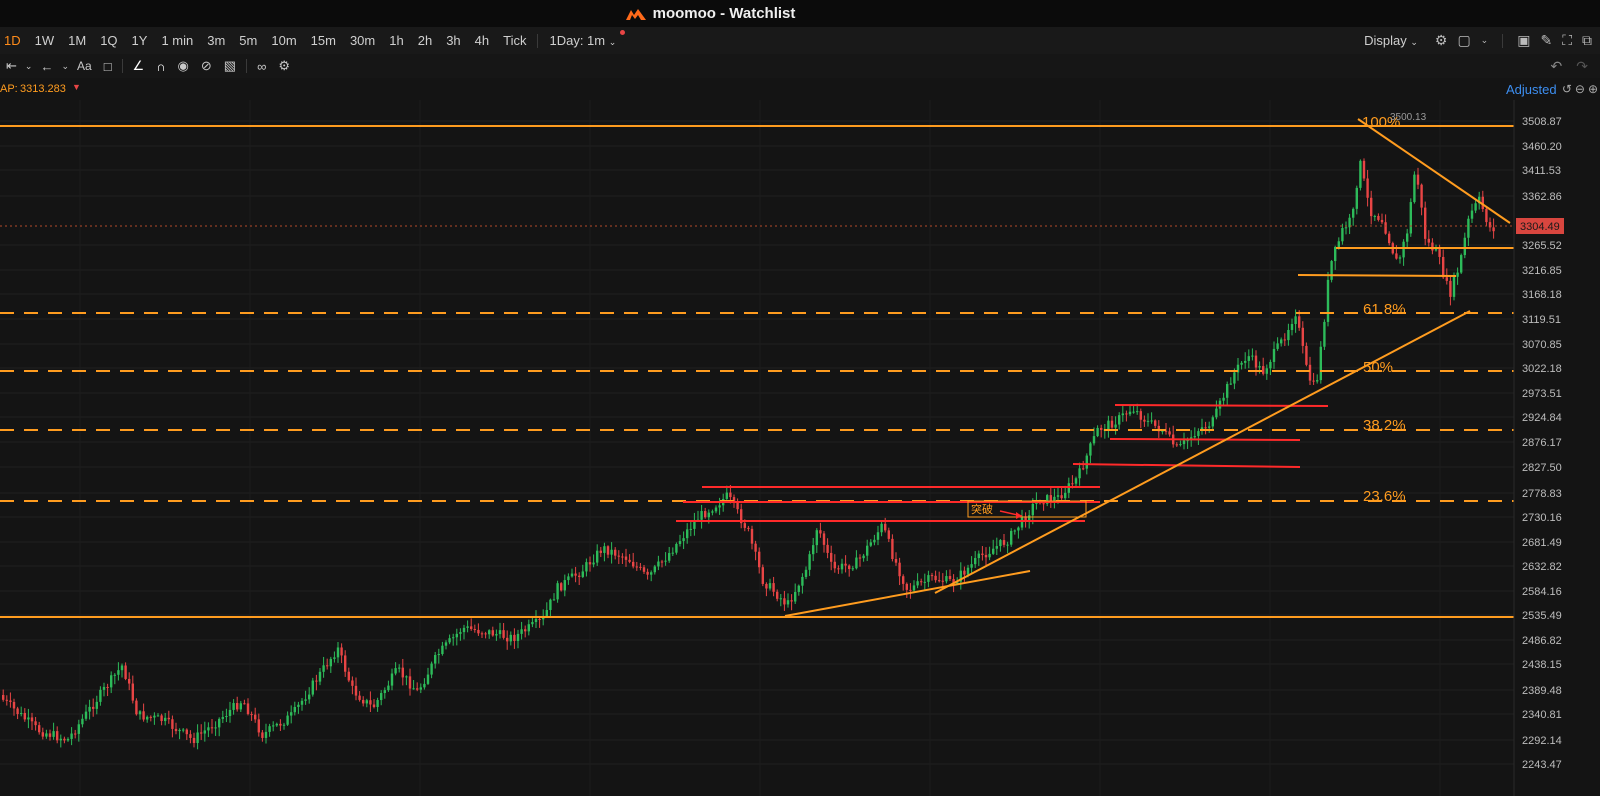  I want to click on toolbar-divider, so click(538, 40).